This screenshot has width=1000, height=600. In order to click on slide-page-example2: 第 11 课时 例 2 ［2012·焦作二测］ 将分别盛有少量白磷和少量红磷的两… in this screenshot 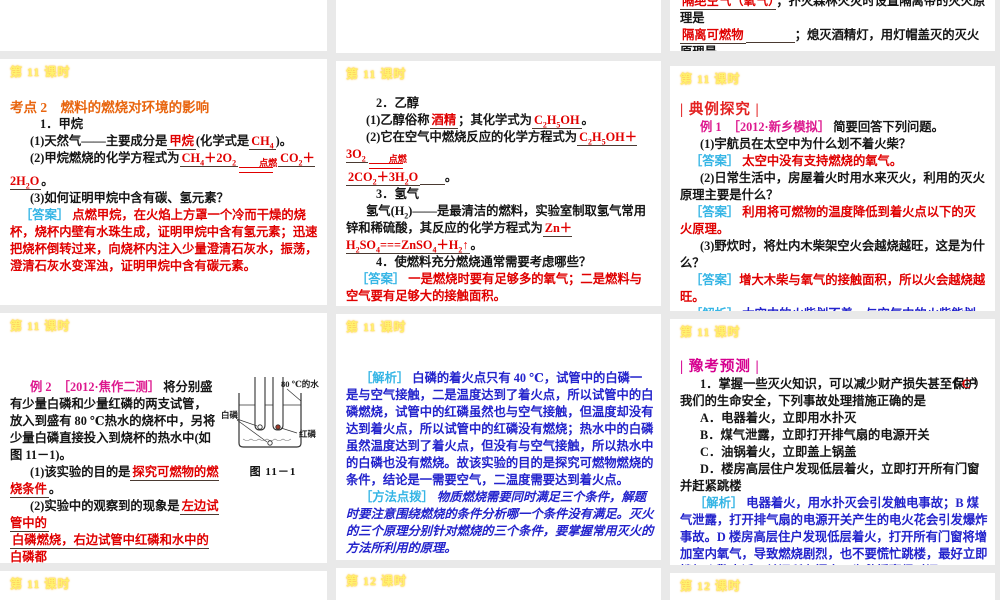, I will do `click(163, 438)`.